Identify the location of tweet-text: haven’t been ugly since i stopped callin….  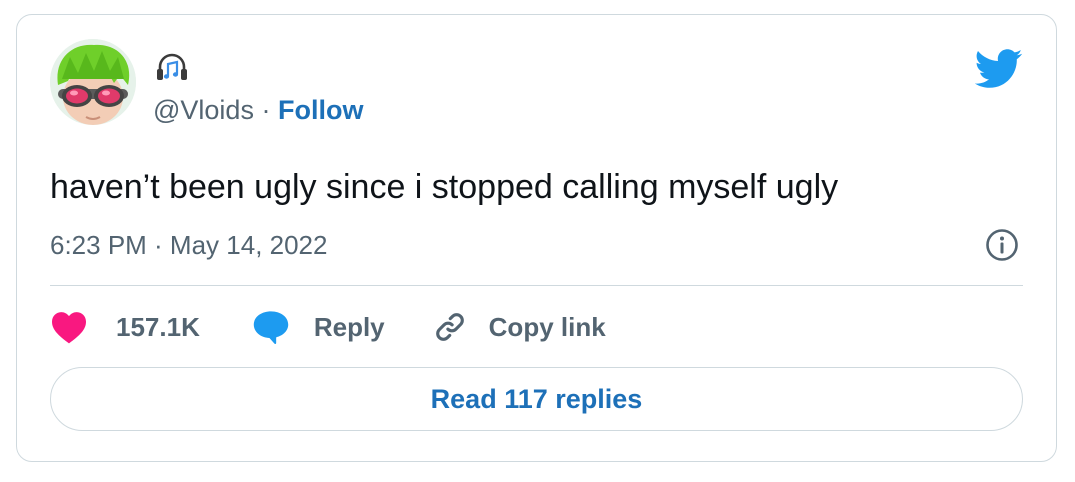
(444, 187).